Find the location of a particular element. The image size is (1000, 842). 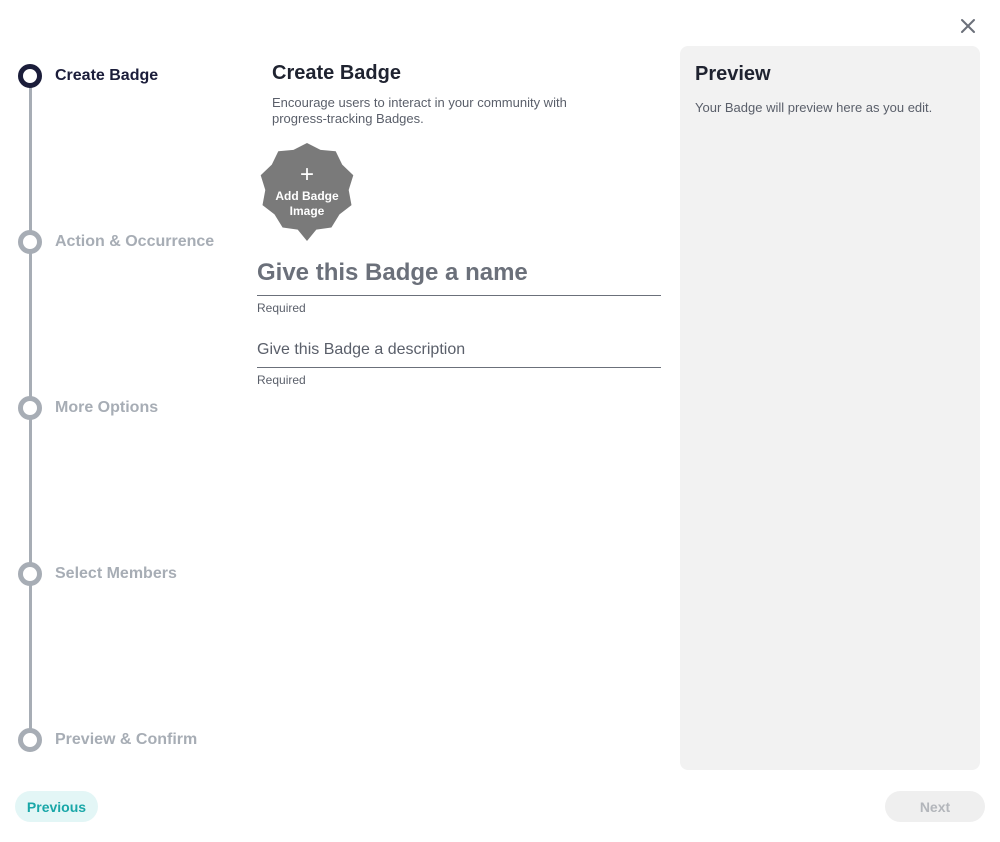

badge-name-field is located at coordinates (459, 276).